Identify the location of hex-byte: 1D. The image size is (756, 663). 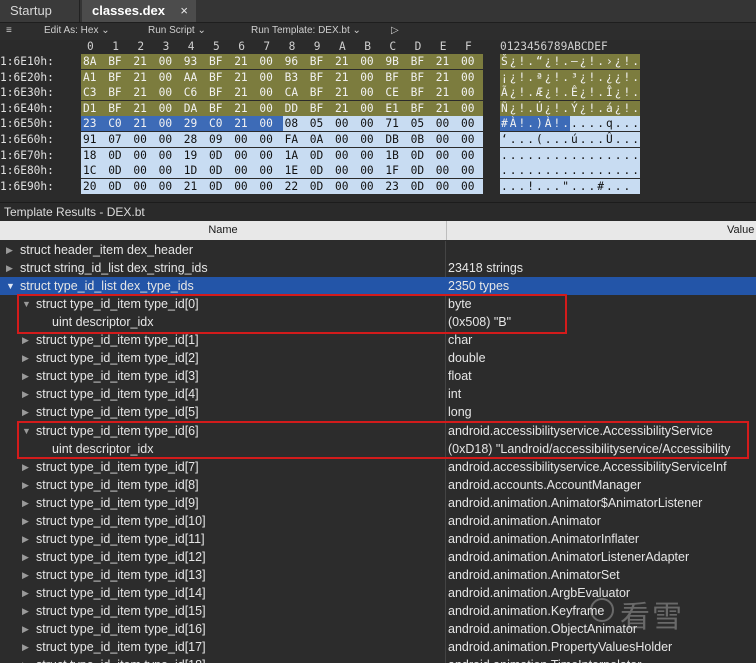
(194, 171).